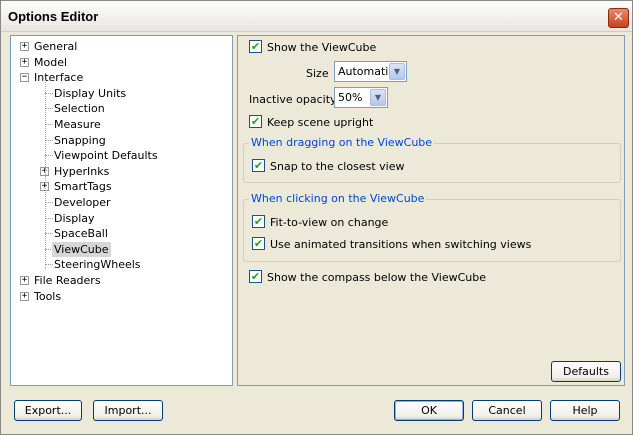  What do you see at coordinates (79, 109) in the screenshot?
I see `tree-item-label: Selection` at bounding box center [79, 109].